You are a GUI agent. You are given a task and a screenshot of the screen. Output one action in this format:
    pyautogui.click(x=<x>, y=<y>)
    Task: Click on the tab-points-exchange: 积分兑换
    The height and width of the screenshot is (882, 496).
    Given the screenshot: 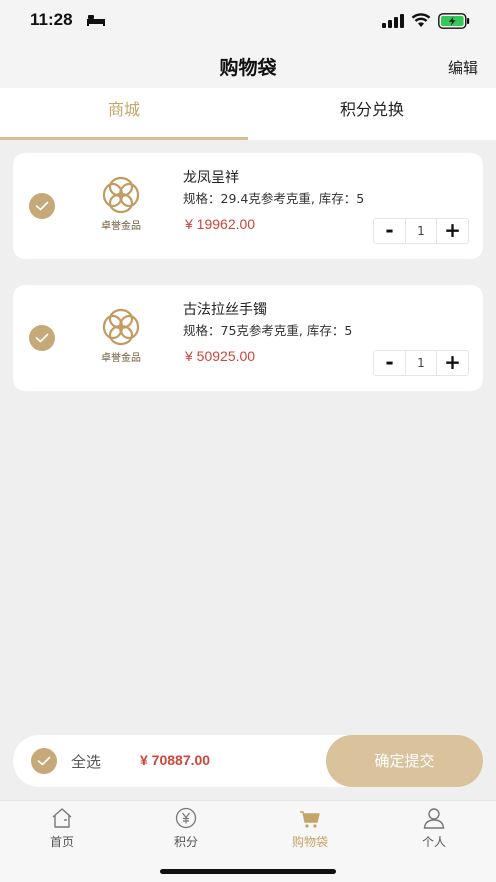 What is the action you would take?
    pyautogui.click(x=372, y=114)
    